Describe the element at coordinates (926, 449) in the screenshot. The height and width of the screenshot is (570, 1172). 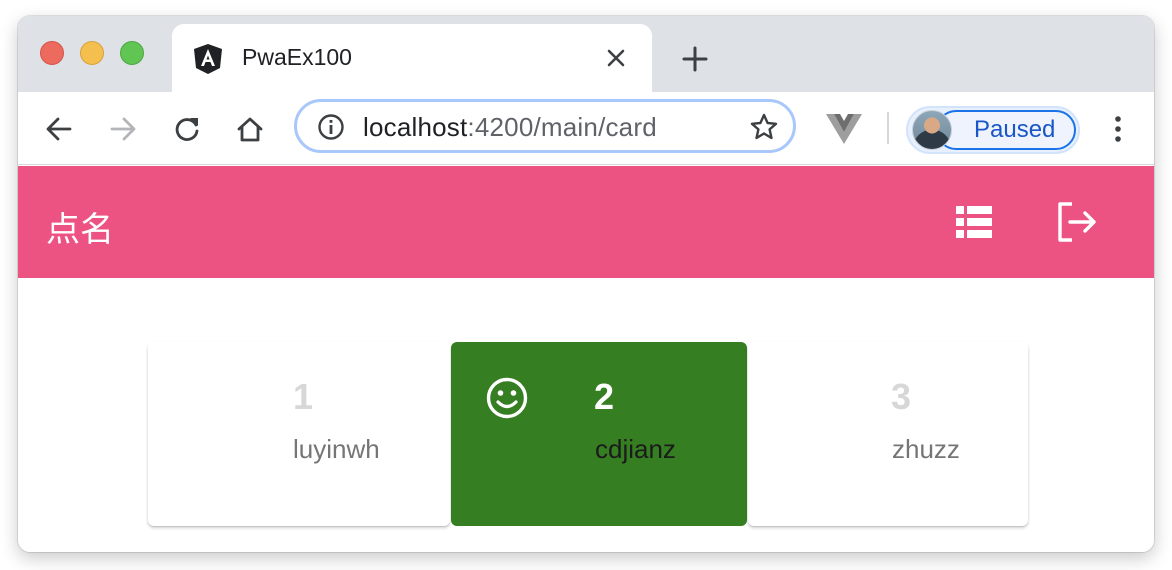
I see `card-name: zhuzz` at that location.